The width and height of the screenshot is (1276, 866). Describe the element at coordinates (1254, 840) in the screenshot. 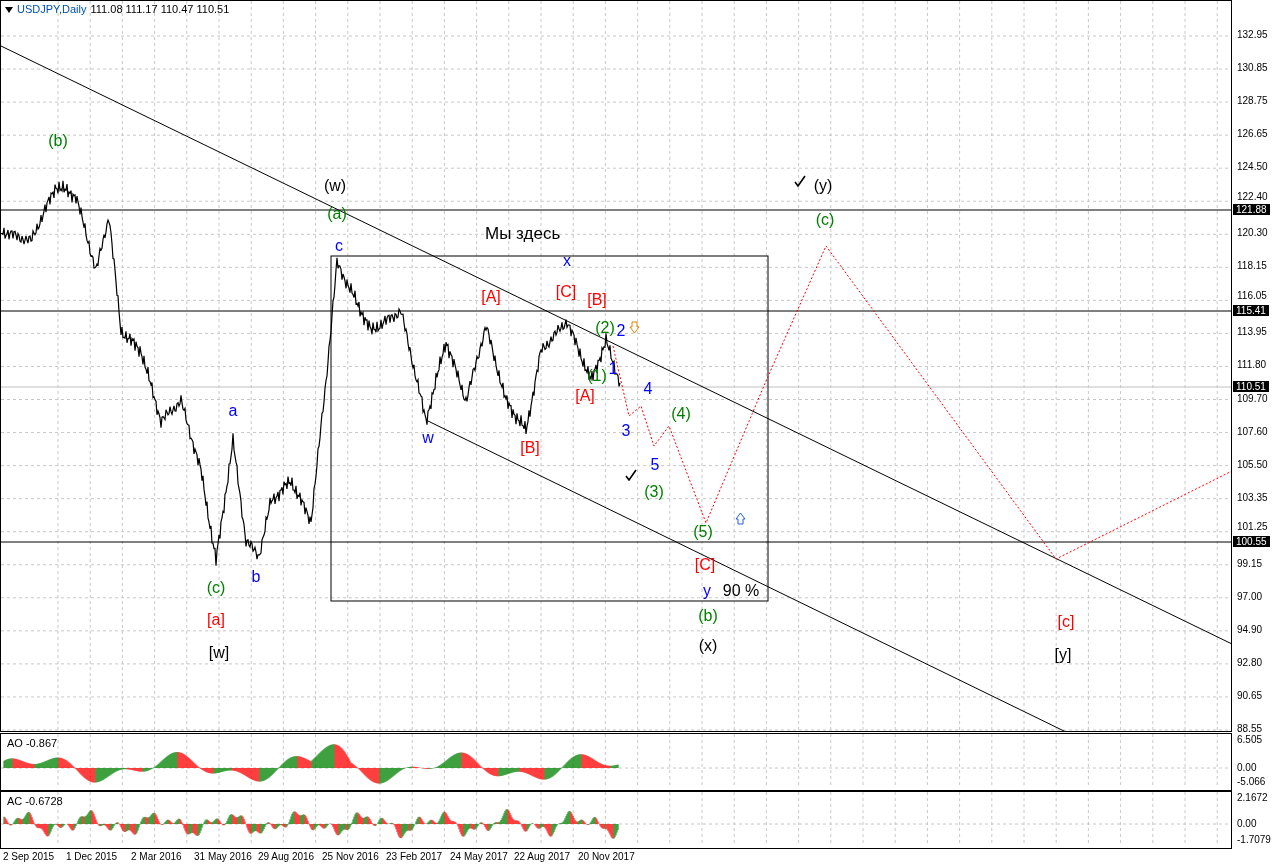

I see `indicator-axis-label: -1.7079` at that location.